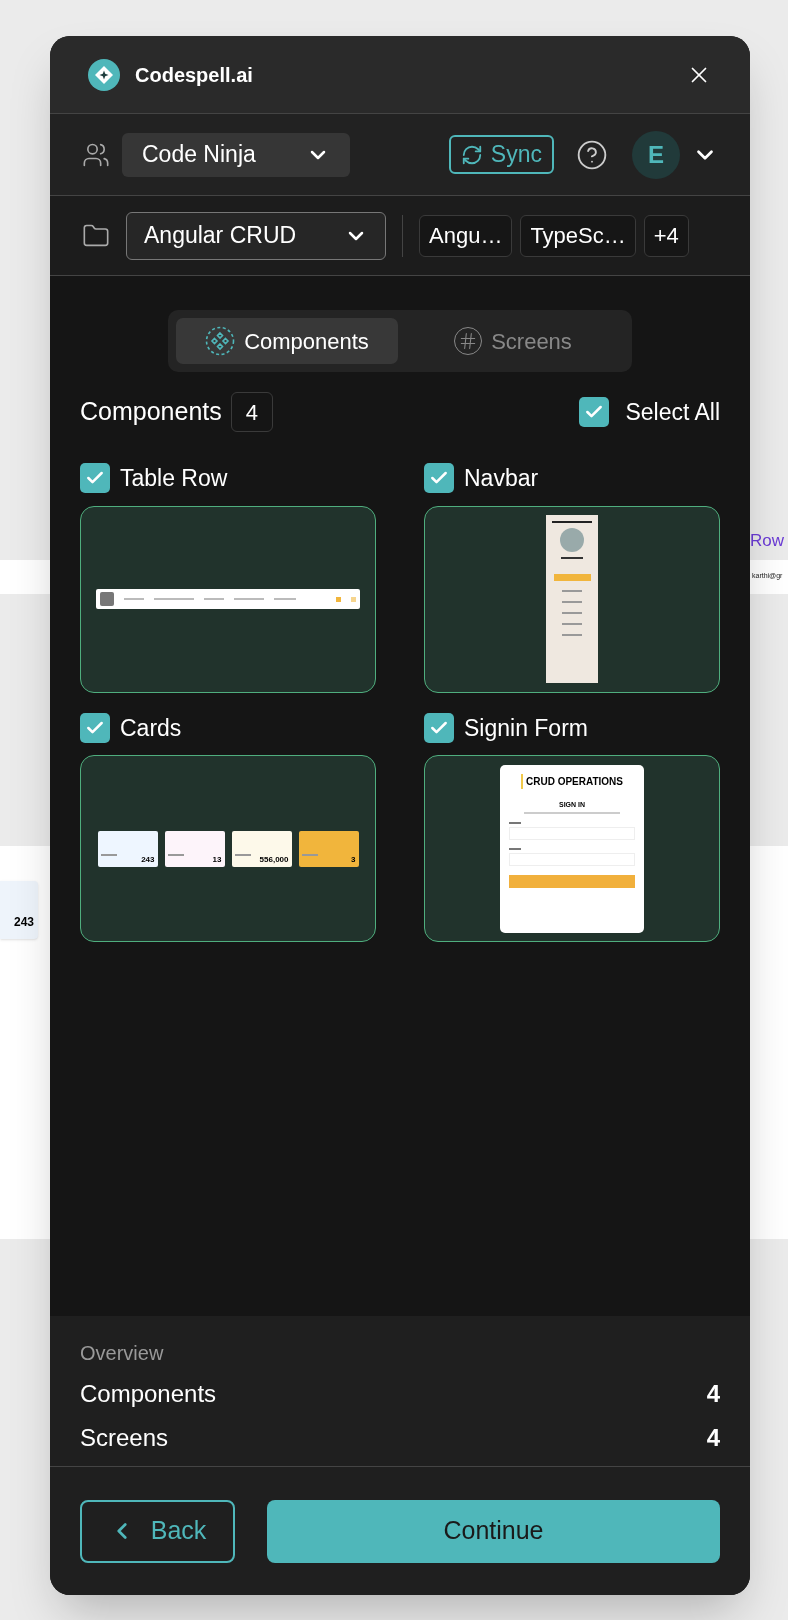 The height and width of the screenshot is (1620, 788). What do you see at coordinates (571, 781) in the screenshot?
I see `preview-title: CRUD OPERATIONS` at bounding box center [571, 781].